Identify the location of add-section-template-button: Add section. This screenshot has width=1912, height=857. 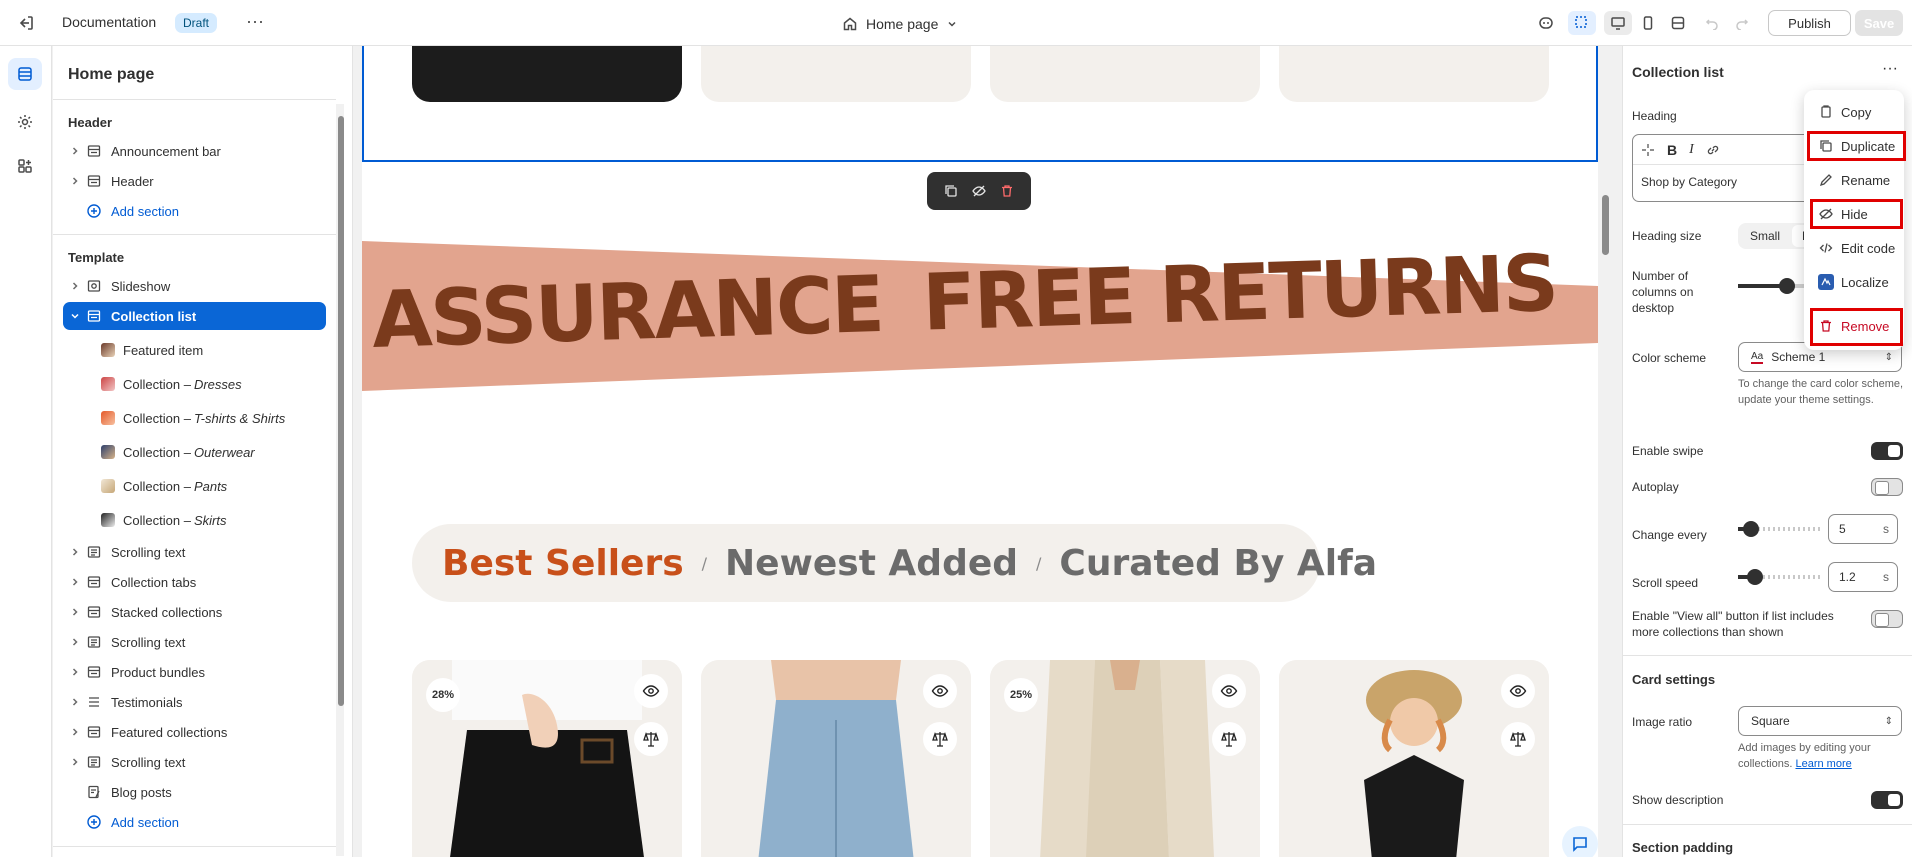
(194, 822).